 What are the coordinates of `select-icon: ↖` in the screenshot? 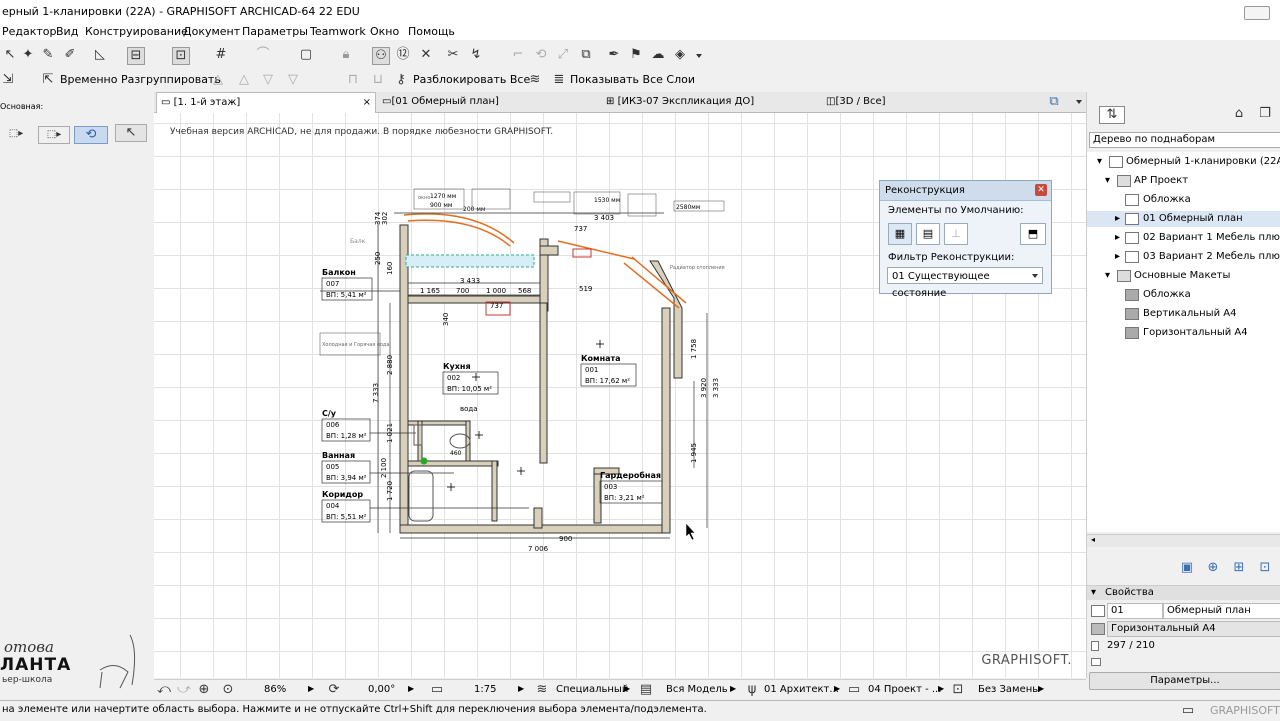 It's located at (10, 55).